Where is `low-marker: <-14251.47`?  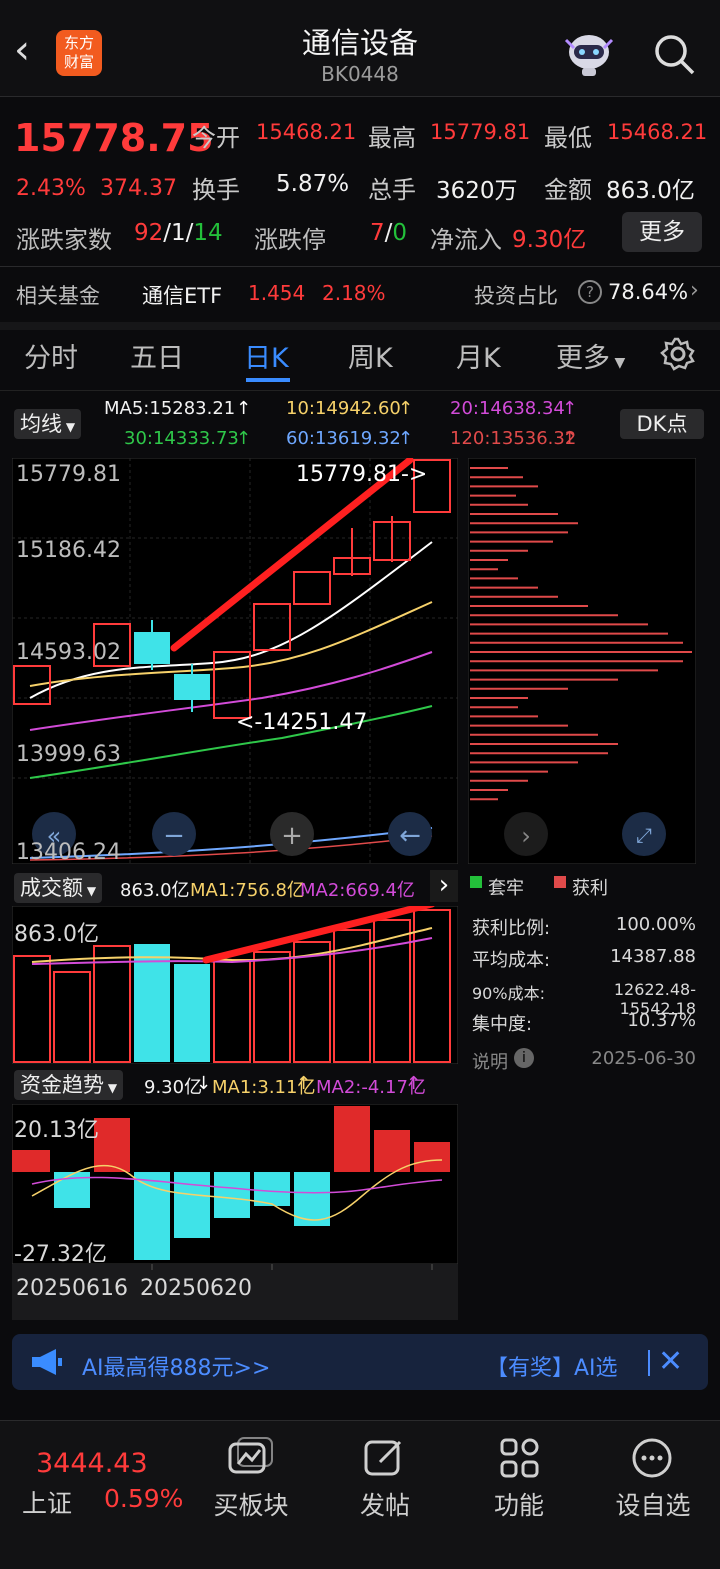 low-marker: <-14251.47 is located at coordinates (302, 722).